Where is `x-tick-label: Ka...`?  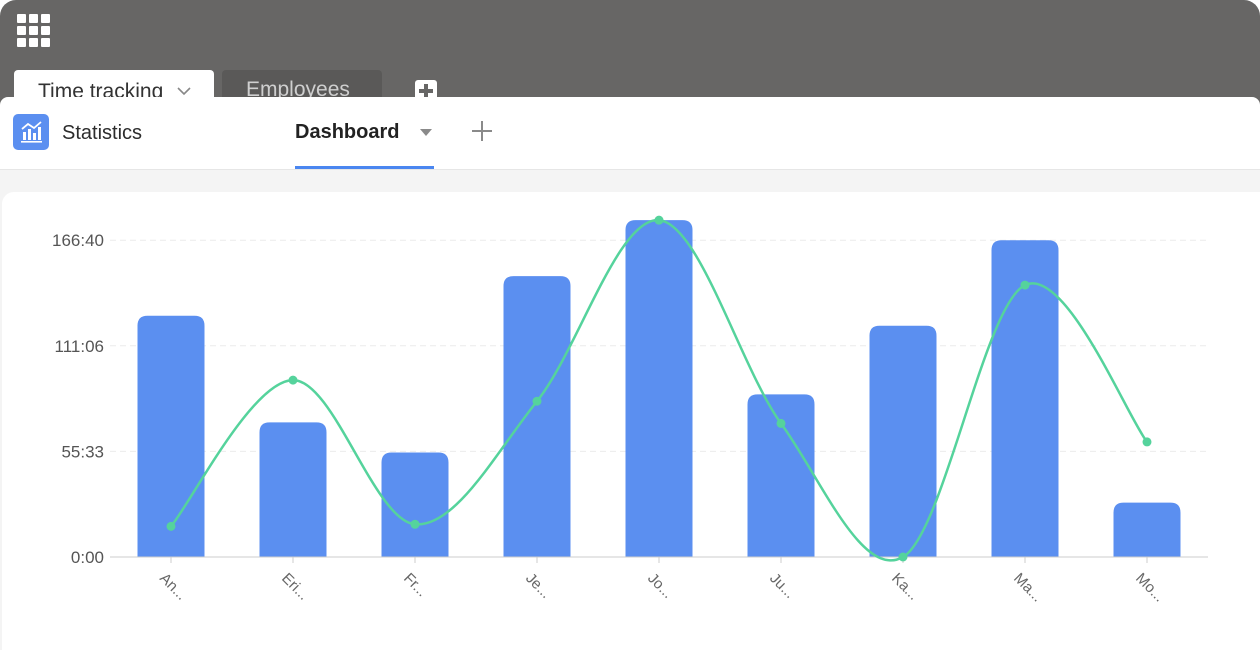
x-tick-label: Ka... is located at coordinates (905, 587).